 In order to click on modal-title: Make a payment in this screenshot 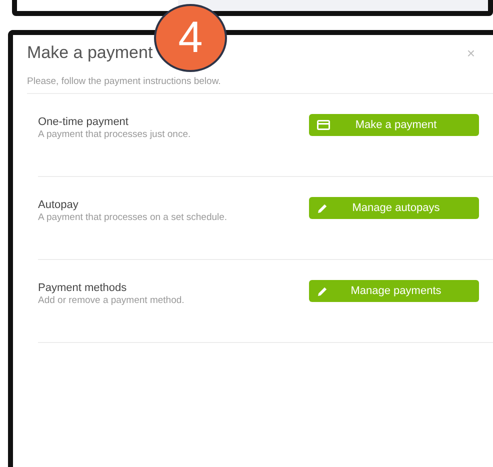, I will do `click(90, 53)`.